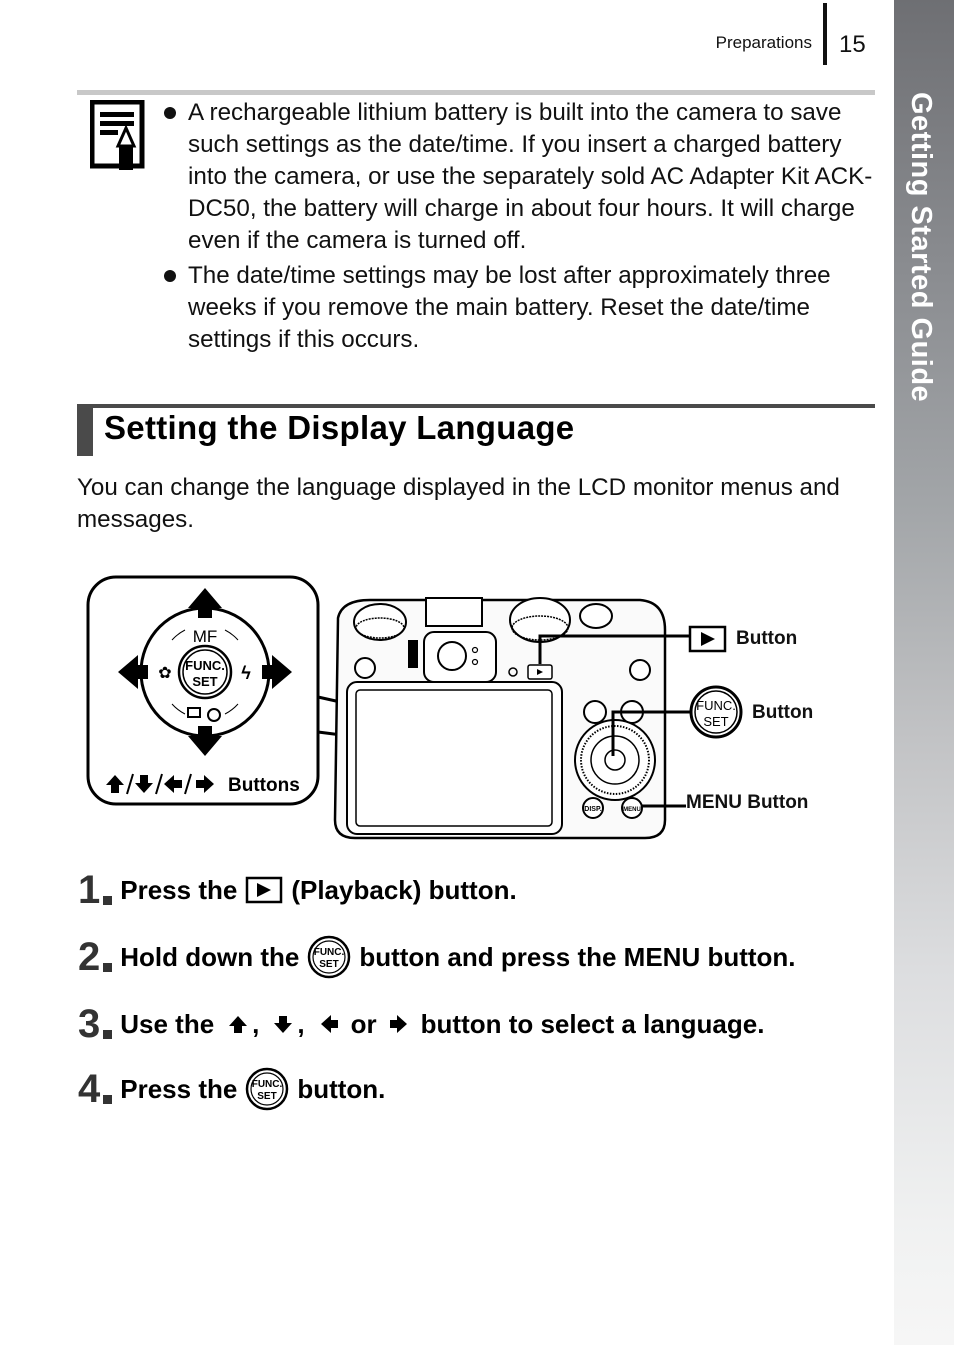 Image resolution: width=954 pixels, height=1345 pixels. Describe the element at coordinates (232, 1089) in the screenshot. I see `step-4: 4 Press the FUNC. SET button.` at that location.